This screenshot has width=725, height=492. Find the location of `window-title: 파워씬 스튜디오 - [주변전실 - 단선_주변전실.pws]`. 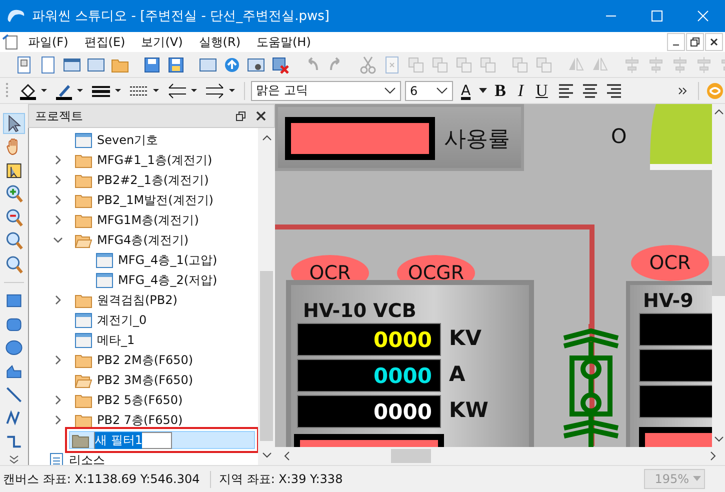

window-title: 파워씬 스튜디오 - [주변전실 - 단선_주변전실.pws] is located at coordinates (181, 16).